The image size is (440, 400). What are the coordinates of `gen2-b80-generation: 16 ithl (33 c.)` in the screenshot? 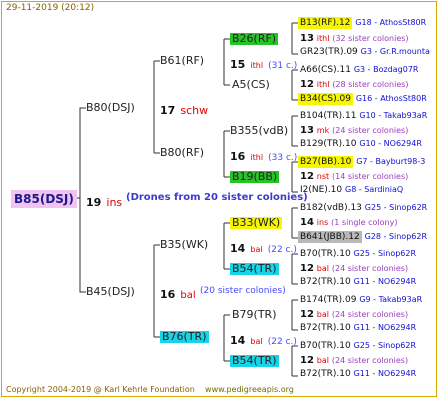 It's located at (263, 155).